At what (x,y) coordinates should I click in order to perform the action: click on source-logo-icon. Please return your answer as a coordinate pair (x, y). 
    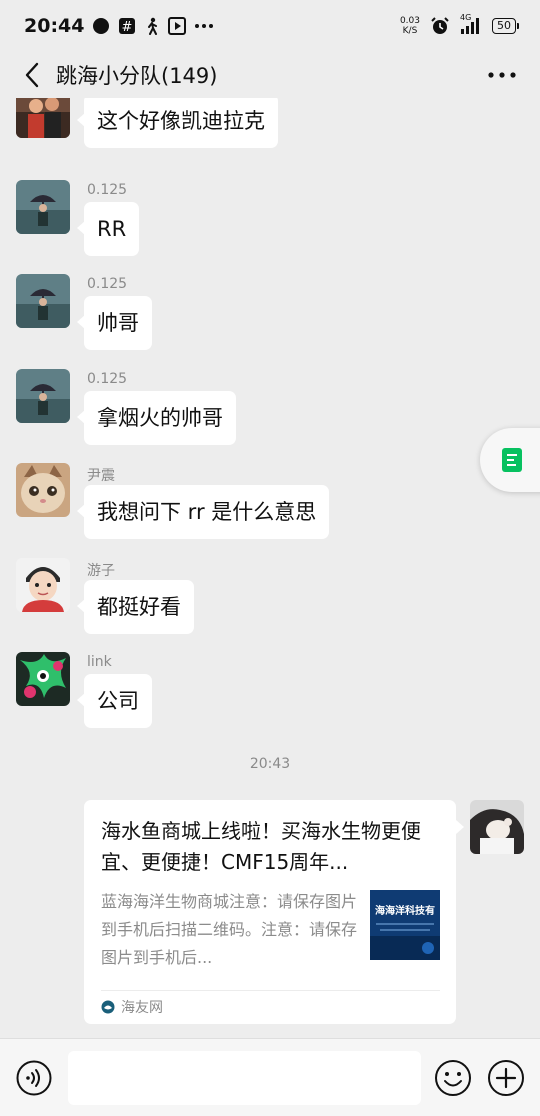
    Looking at the image, I should click on (108, 1007).